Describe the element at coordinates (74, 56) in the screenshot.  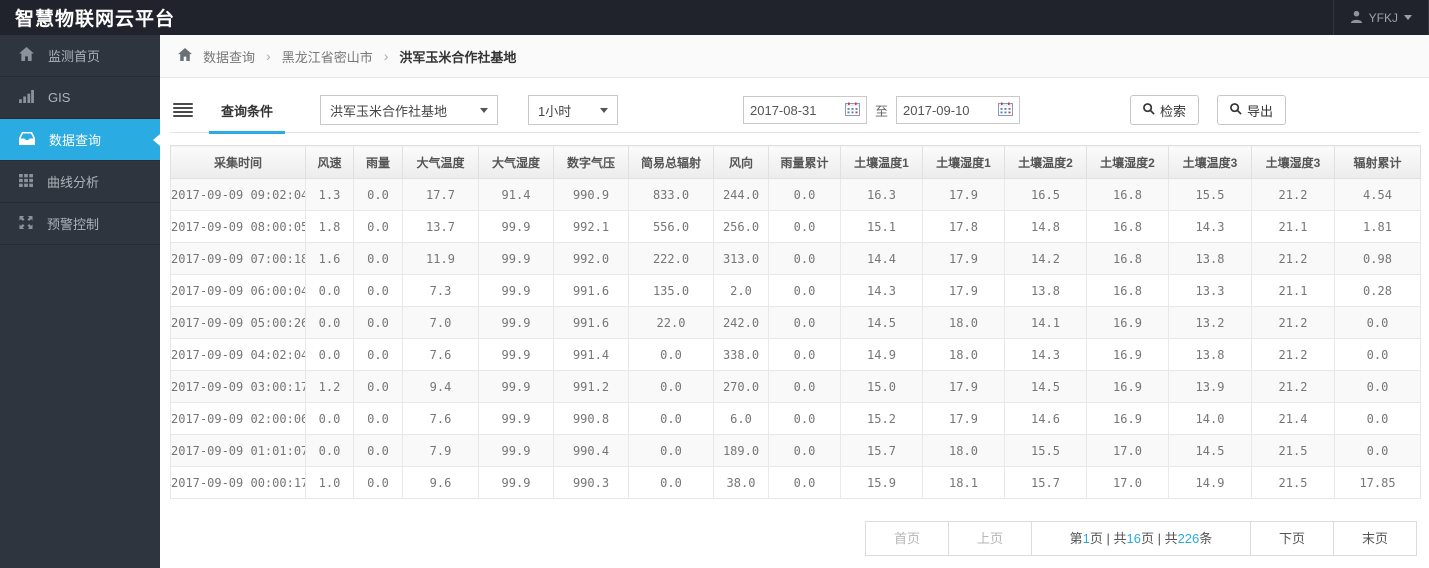
I see `sidebar-item-label: 监测首页` at that location.